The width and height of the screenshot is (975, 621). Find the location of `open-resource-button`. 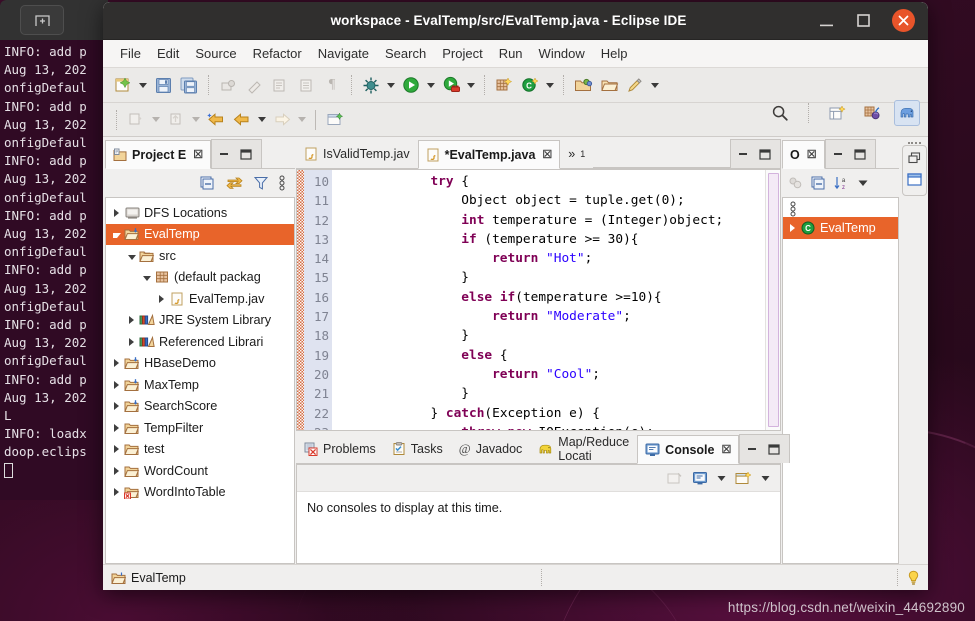

open-resource-button is located at coordinates (609, 85).